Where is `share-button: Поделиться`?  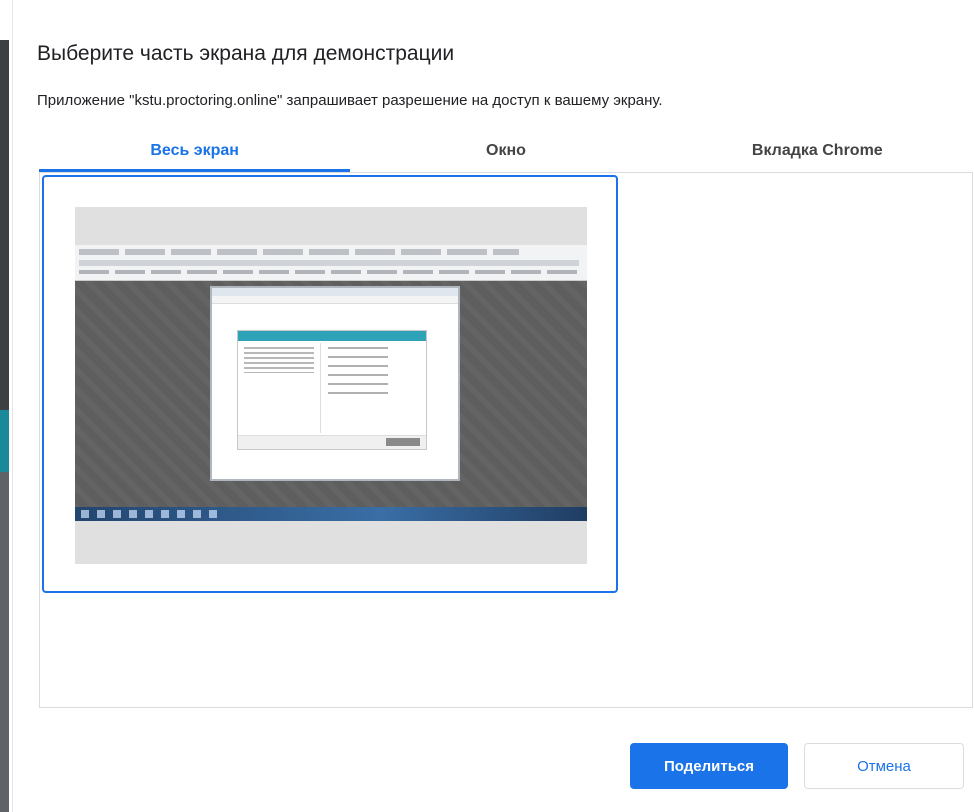 share-button: Поделиться is located at coordinates (709, 766).